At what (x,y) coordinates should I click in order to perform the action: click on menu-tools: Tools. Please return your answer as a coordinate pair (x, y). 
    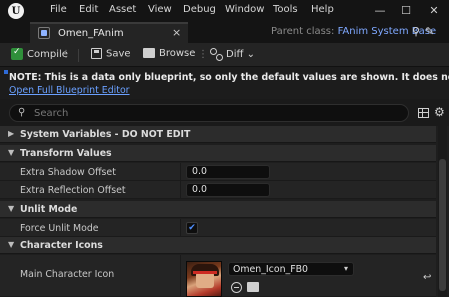
    Looking at the image, I should click on (285, 9).